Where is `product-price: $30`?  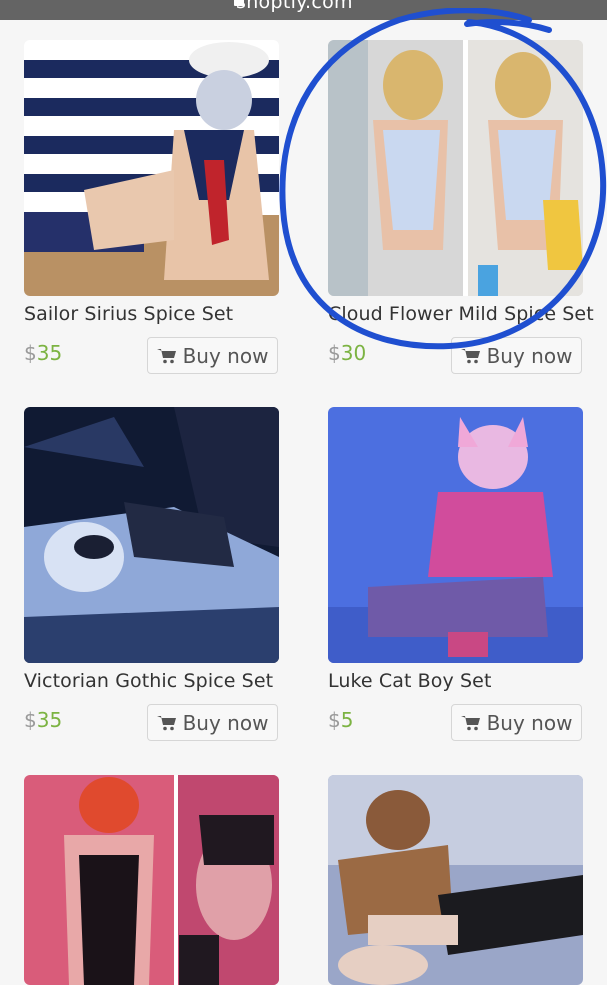
product-price: $30 is located at coordinates (347, 353).